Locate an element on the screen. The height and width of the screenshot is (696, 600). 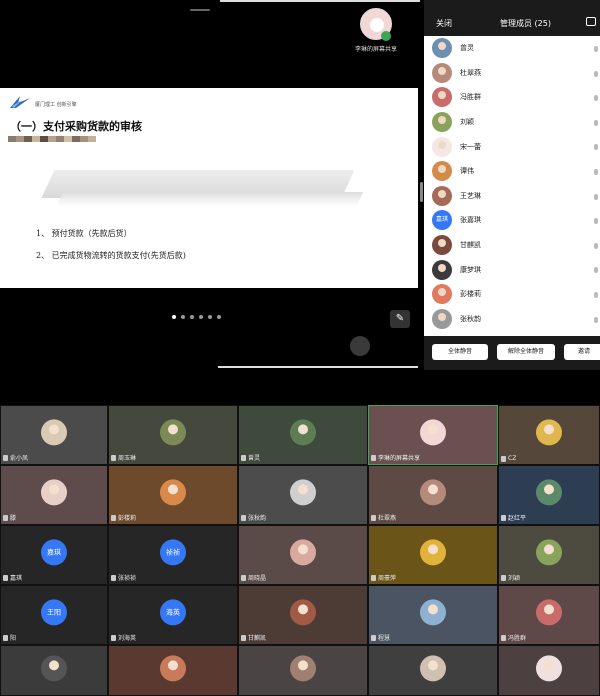
member-row: 宋一蕾 is located at coordinates (512, 146).